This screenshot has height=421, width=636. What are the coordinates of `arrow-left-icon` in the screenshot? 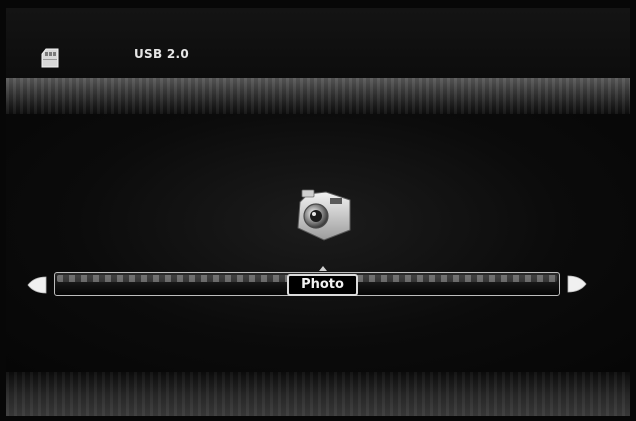 It's located at (37, 285).